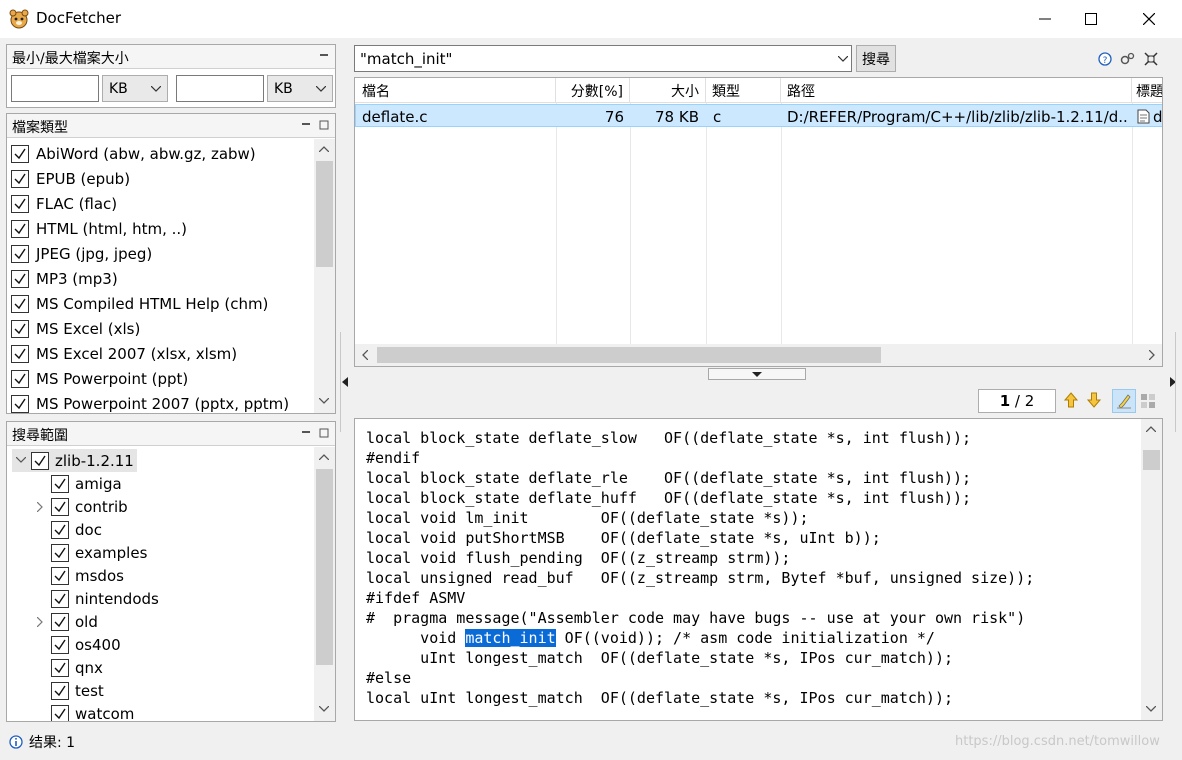 The width and height of the screenshot is (1182, 760). I want to click on minimize-button, so click(1045, 19).